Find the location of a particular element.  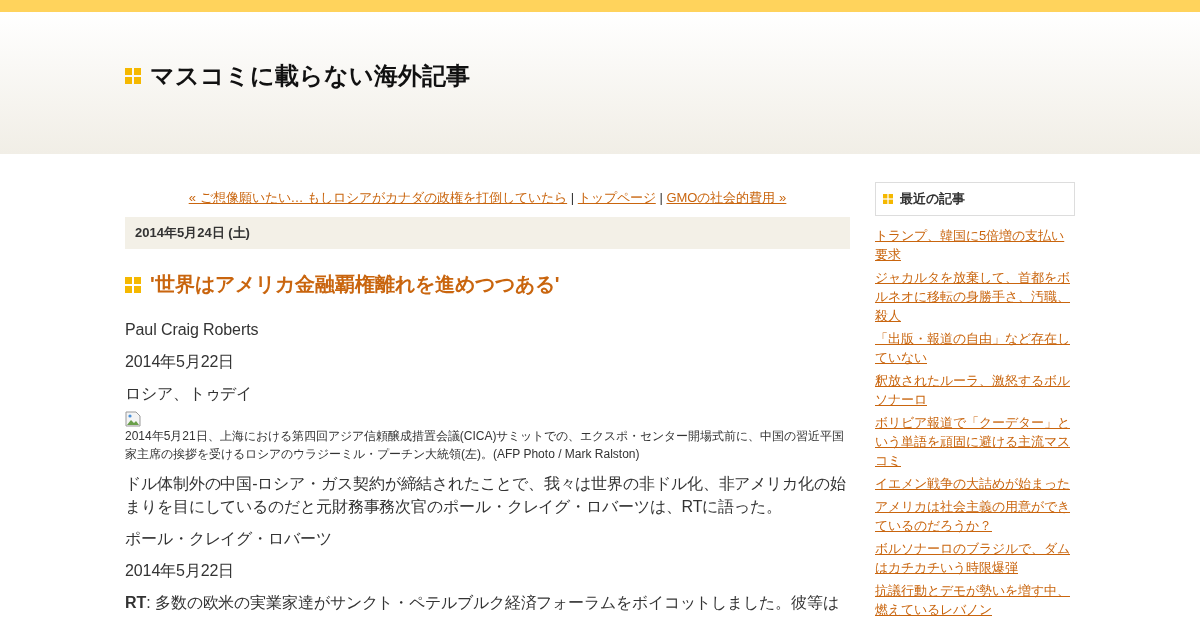

image-caption: 2014年5月21日、上海における第四回アジア信頼醸成措置会議(CICA)サミットでの、エクスポ・センター開場式前に、中国の習近平国家主席の挨拶を受けるロシアのウラジーミル・プーチン大統領(左)。(AFP Photo / Mark Ralston) is located at coordinates (485, 445).